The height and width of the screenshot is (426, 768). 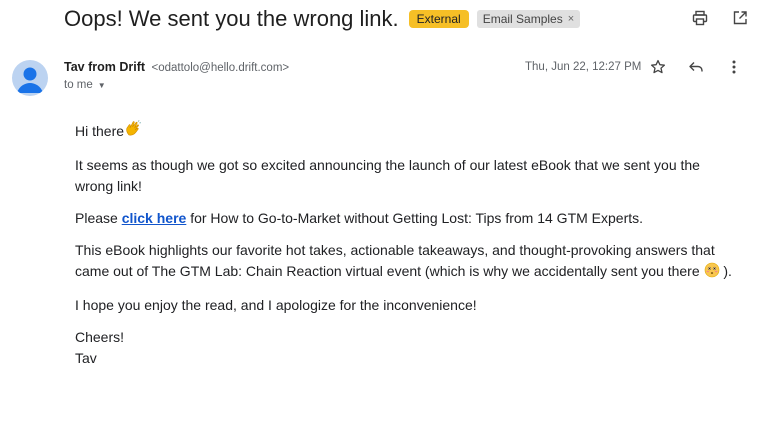 I want to click on external-badge: External, so click(x=438, y=19).